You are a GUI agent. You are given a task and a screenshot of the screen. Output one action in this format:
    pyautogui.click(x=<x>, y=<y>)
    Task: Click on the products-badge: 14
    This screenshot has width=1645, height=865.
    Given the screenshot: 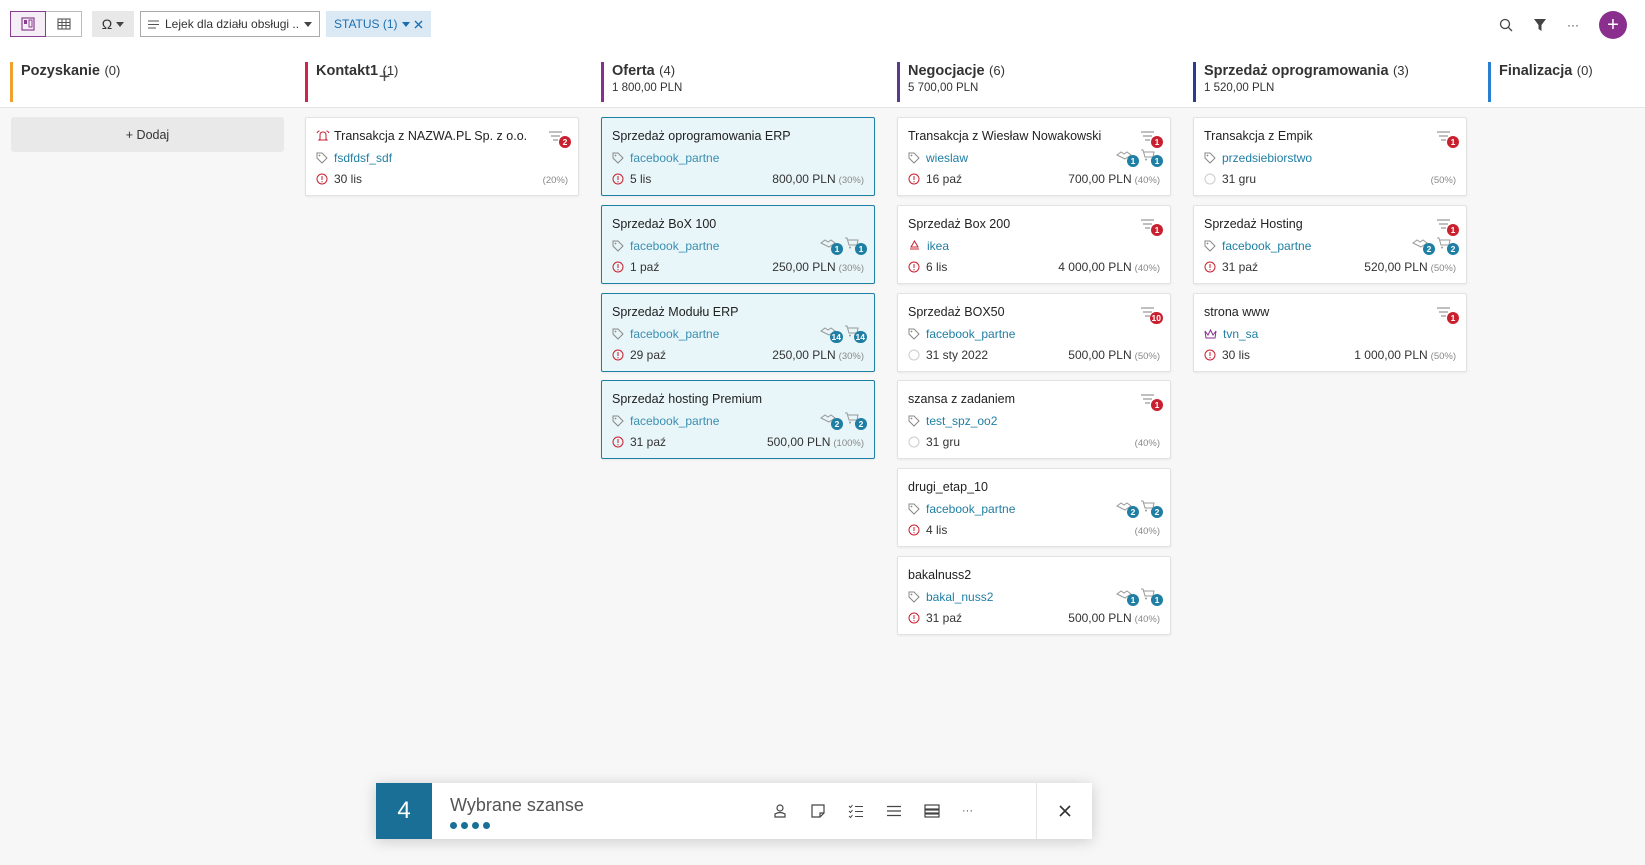 What is the action you would take?
    pyautogui.click(x=860, y=337)
    